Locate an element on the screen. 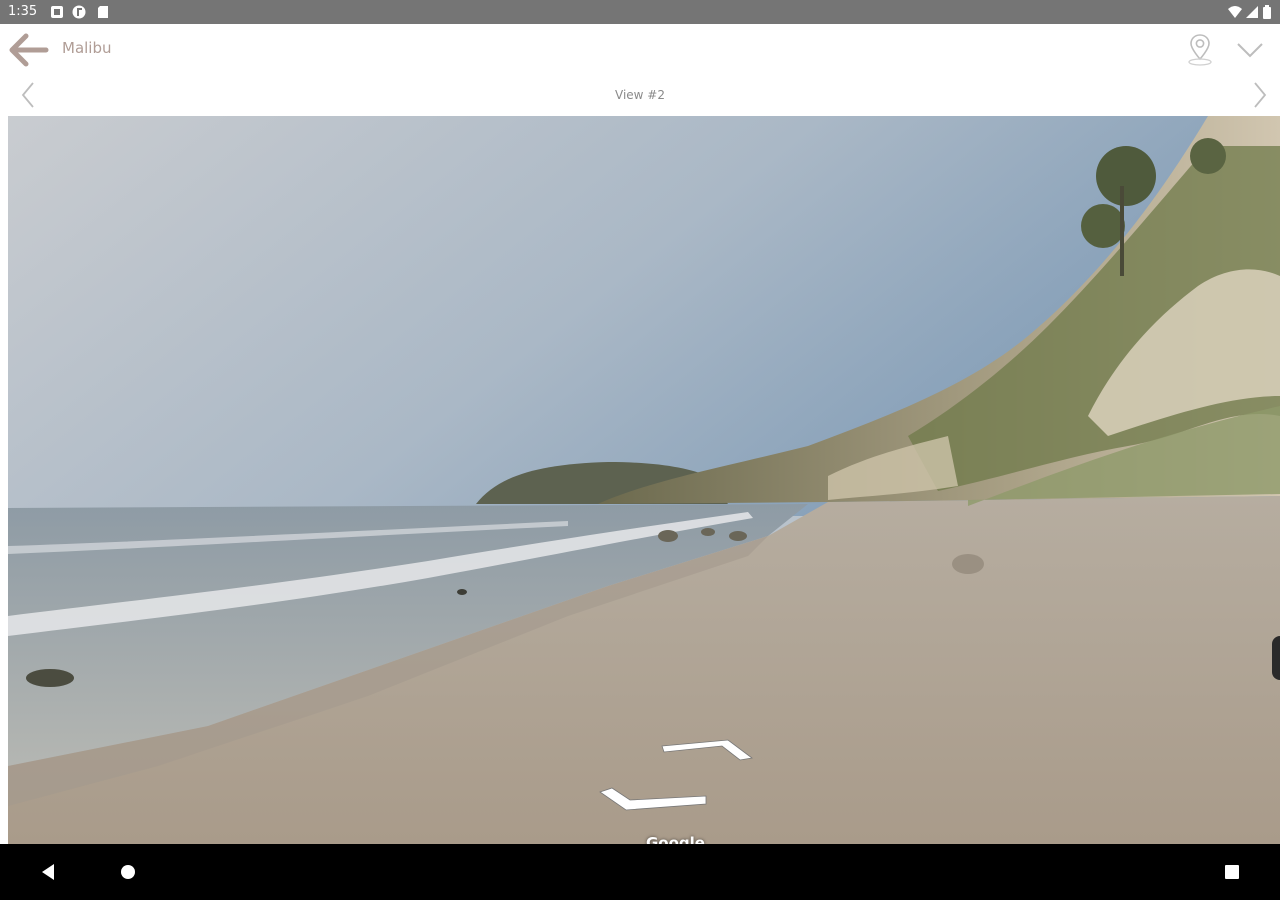 The height and width of the screenshot is (900, 1280). chevron-right-icon is located at coordinates (1260, 95).